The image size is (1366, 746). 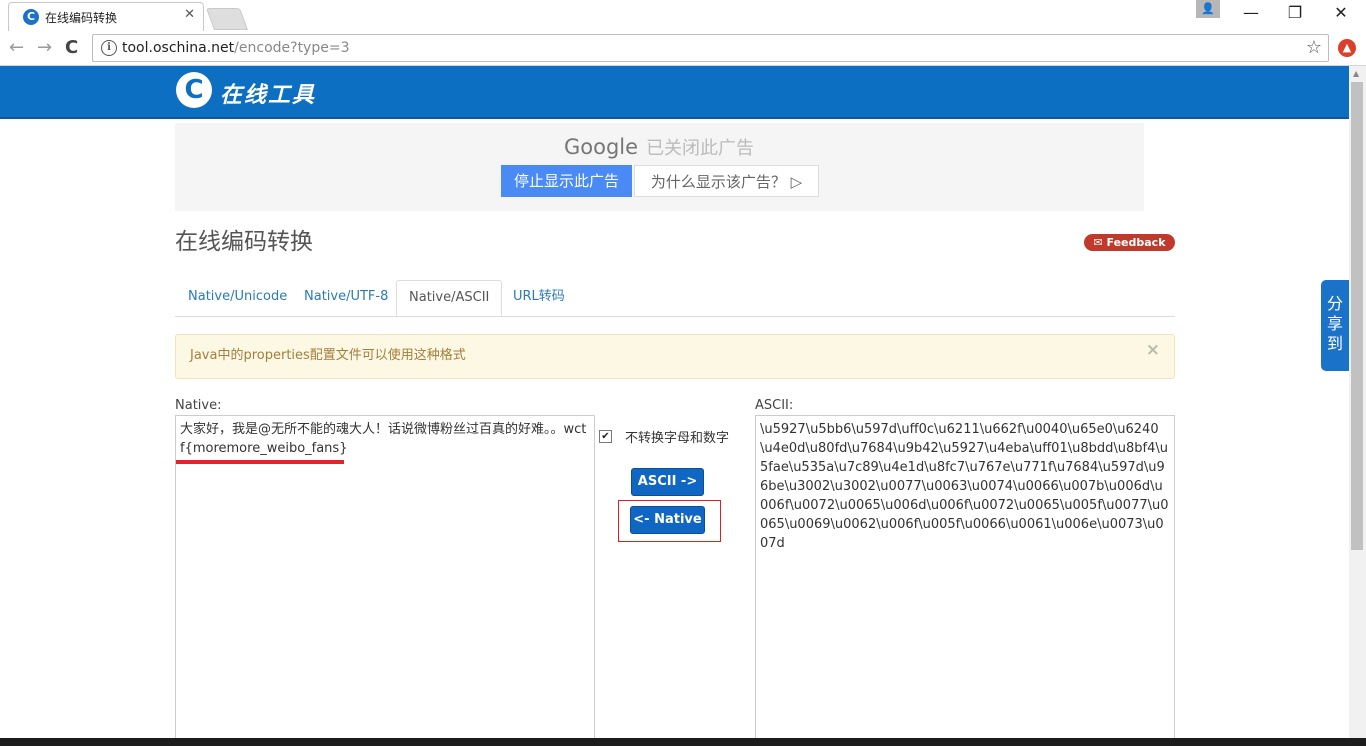 What do you see at coordinates (1208, 9) in the screenshot?
I see `user-profile-icon: 👤` at bounding box center [1208, 9].